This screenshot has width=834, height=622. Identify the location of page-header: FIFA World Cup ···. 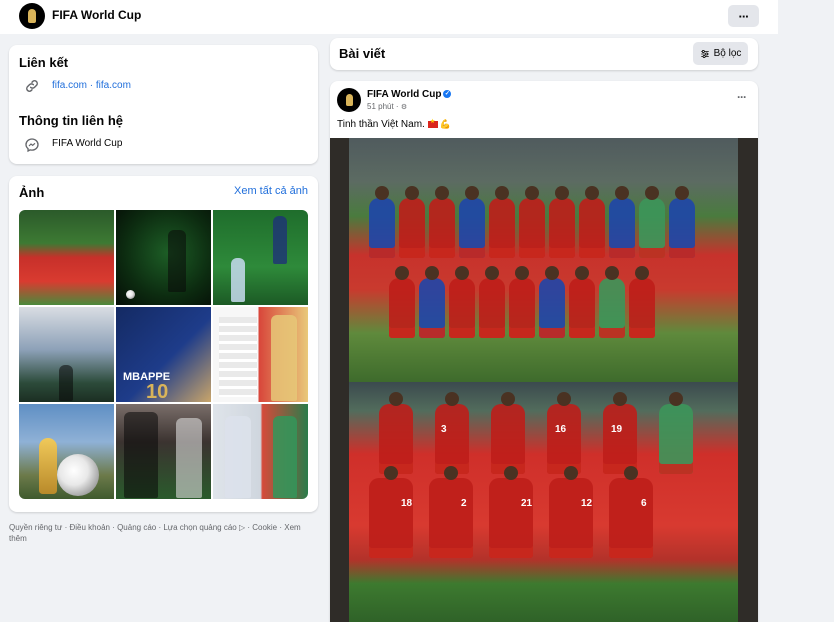
(417, 17).